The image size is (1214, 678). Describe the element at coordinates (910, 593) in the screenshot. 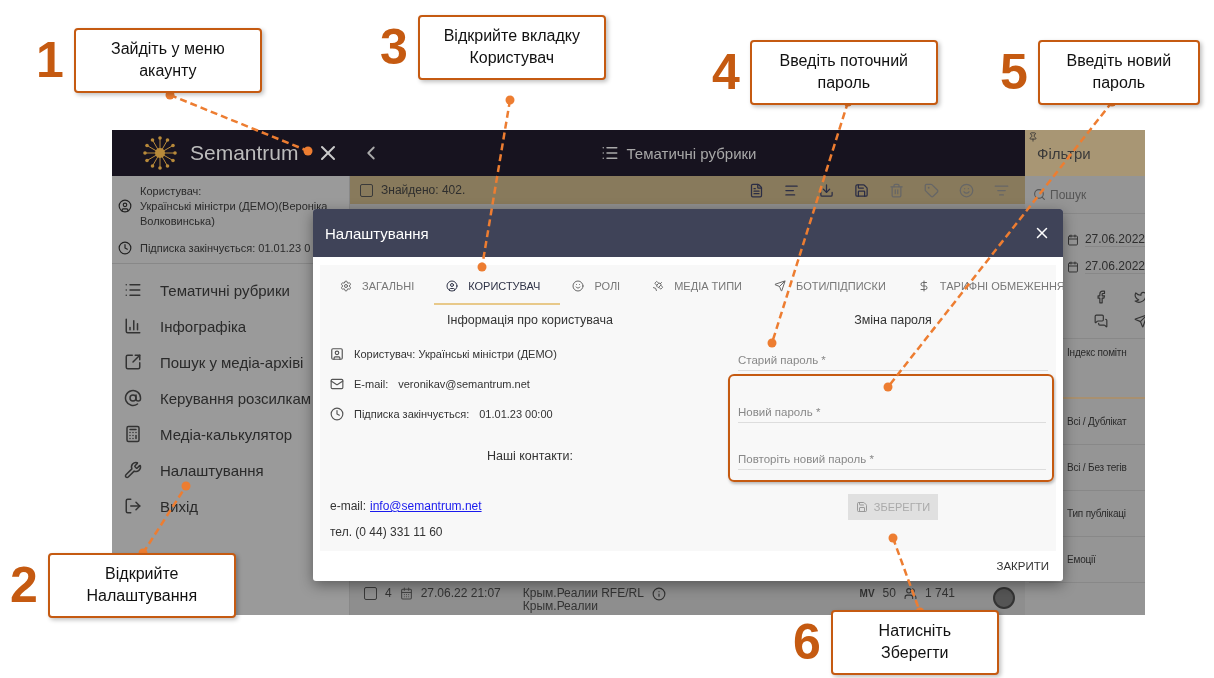

I see `users-icon` at that location.